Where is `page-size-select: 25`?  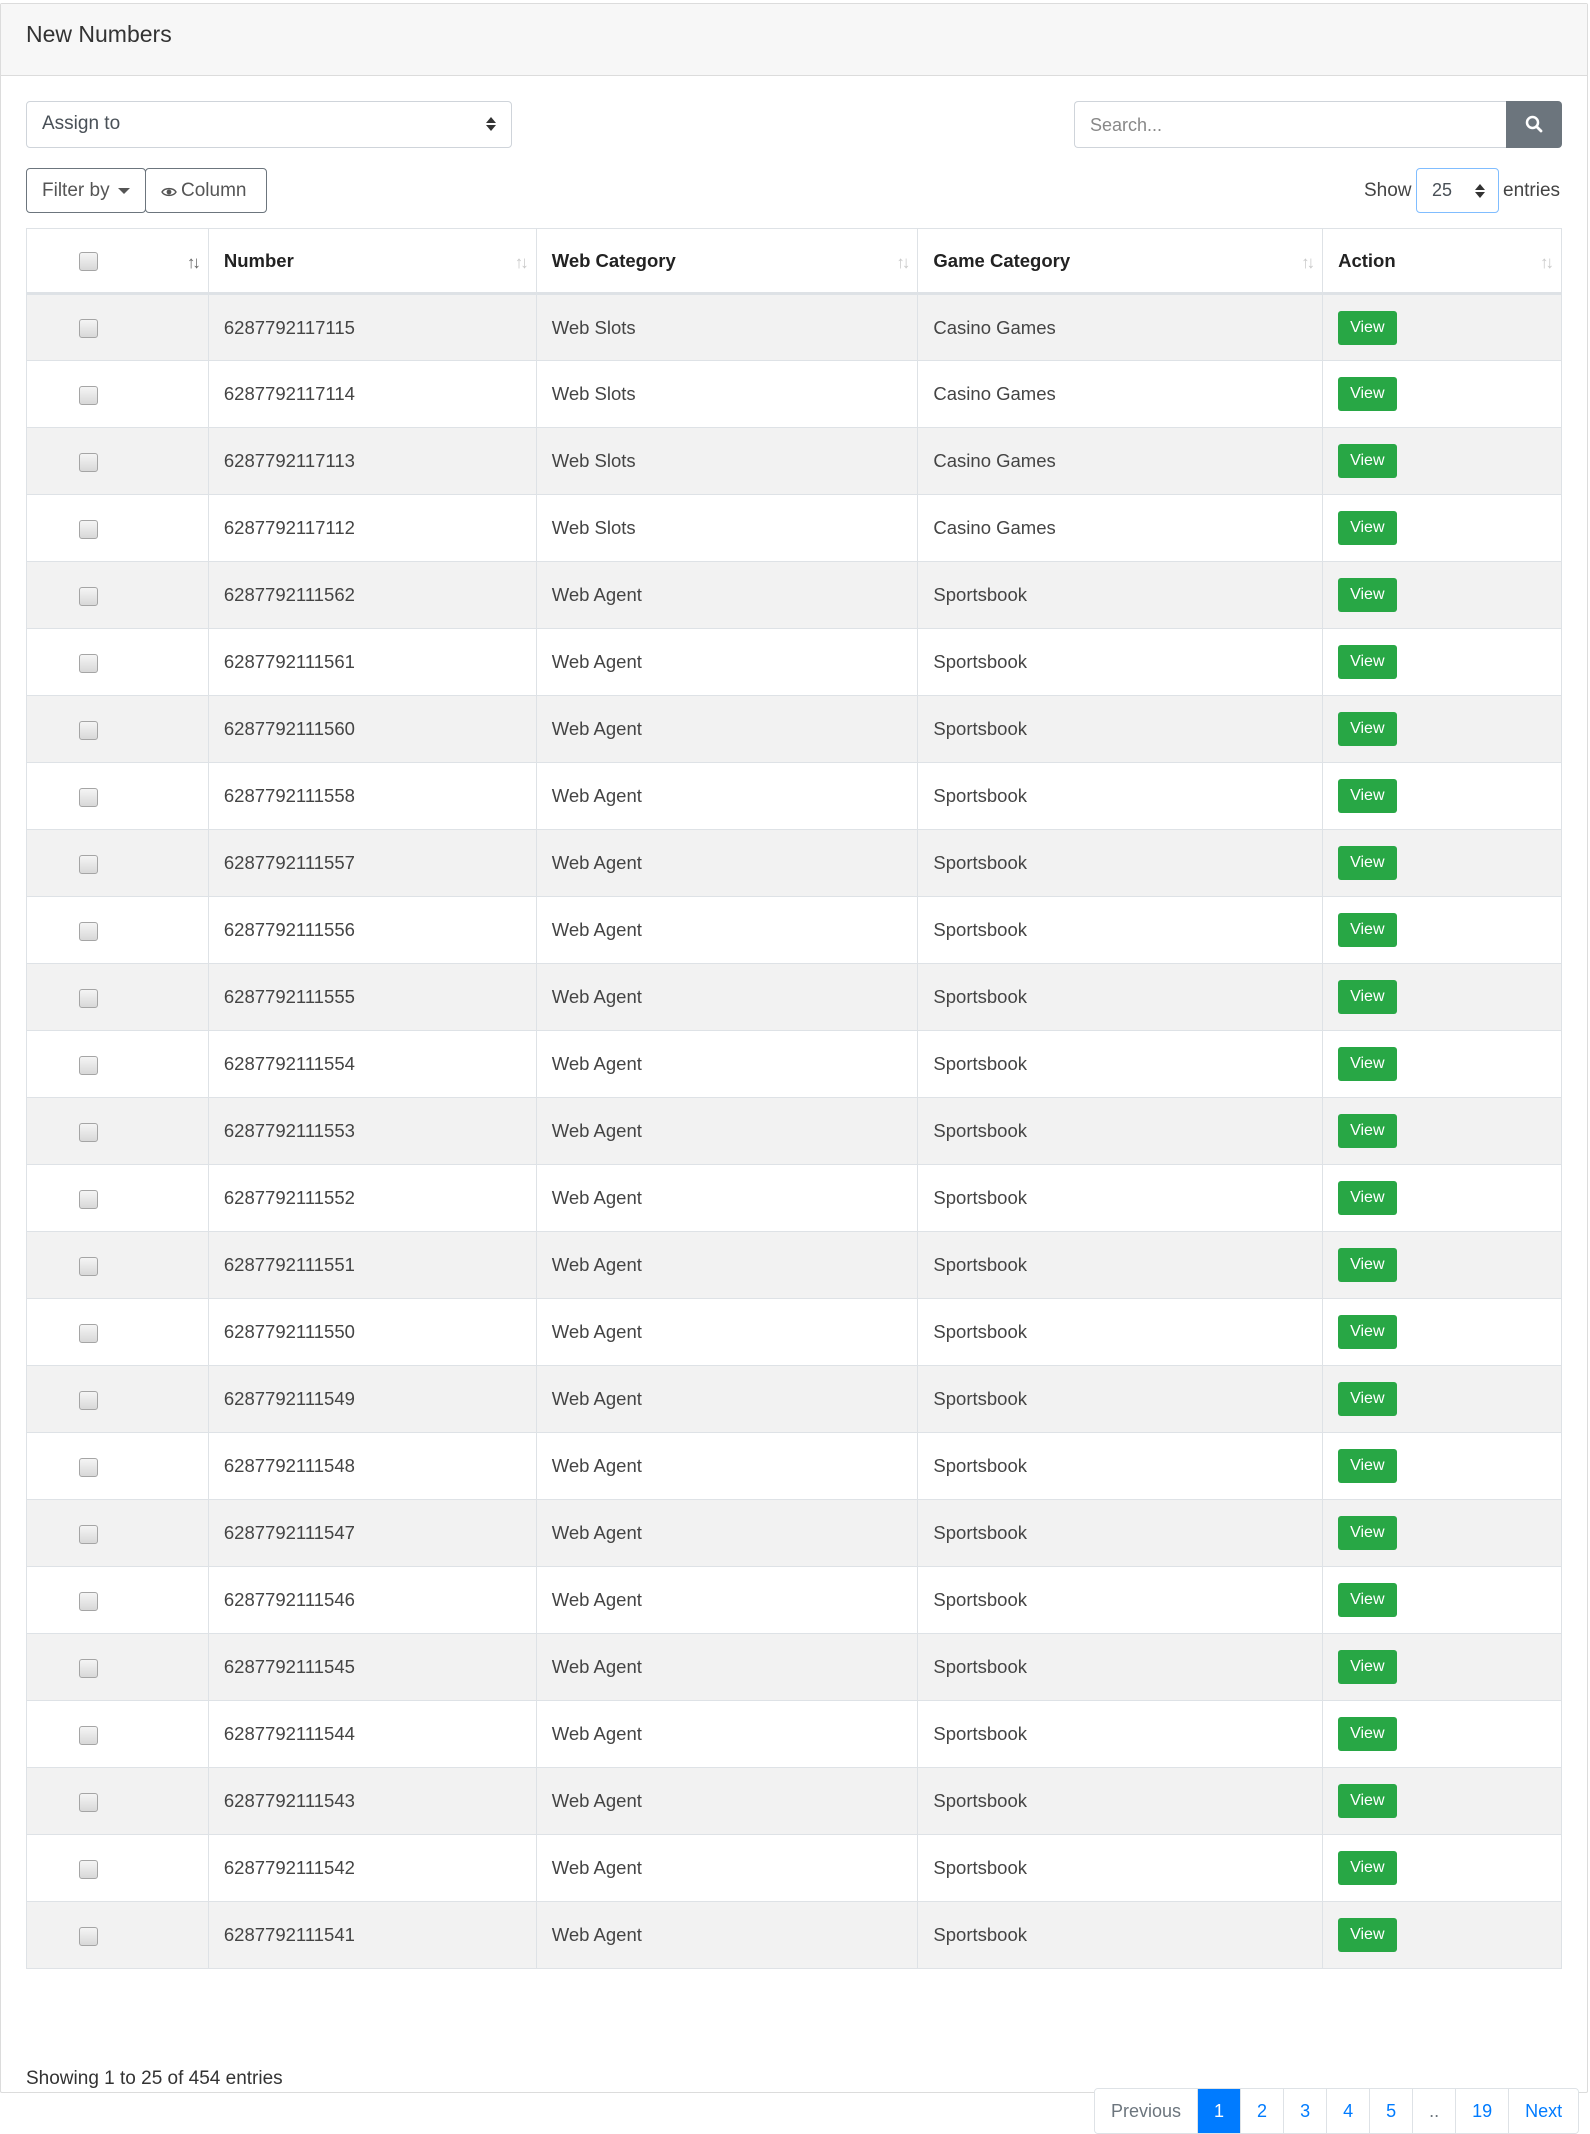 page-size-select: 25 is located at coordinates (1457, 190).